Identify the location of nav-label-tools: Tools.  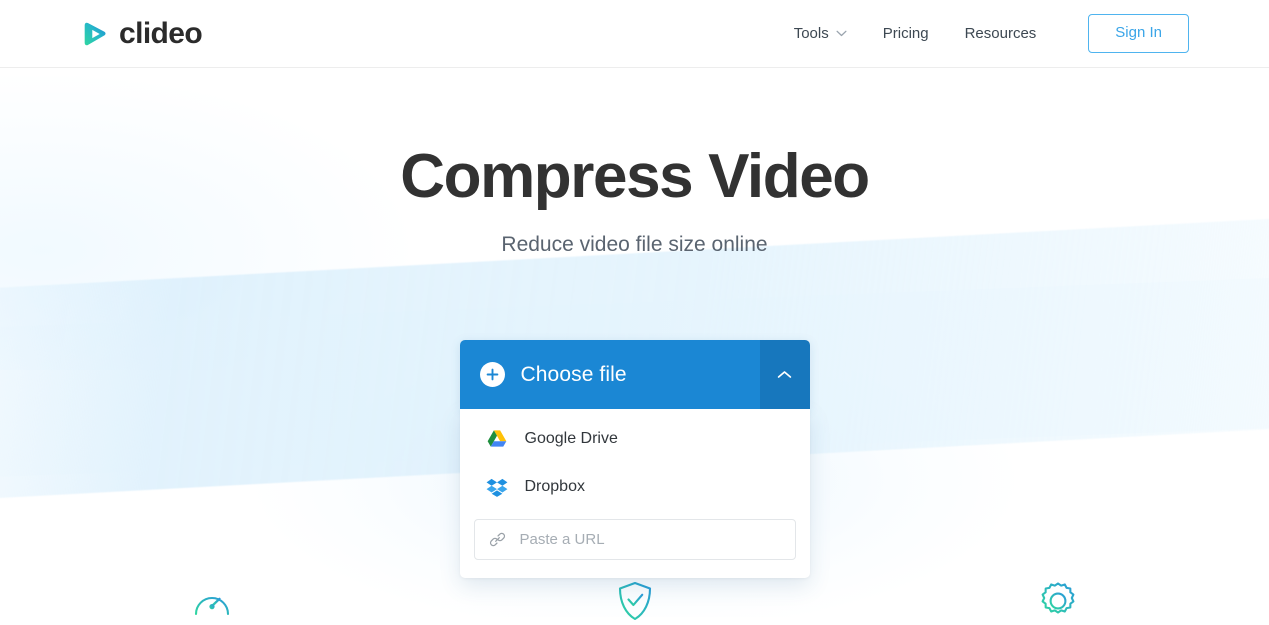
(811, 33).